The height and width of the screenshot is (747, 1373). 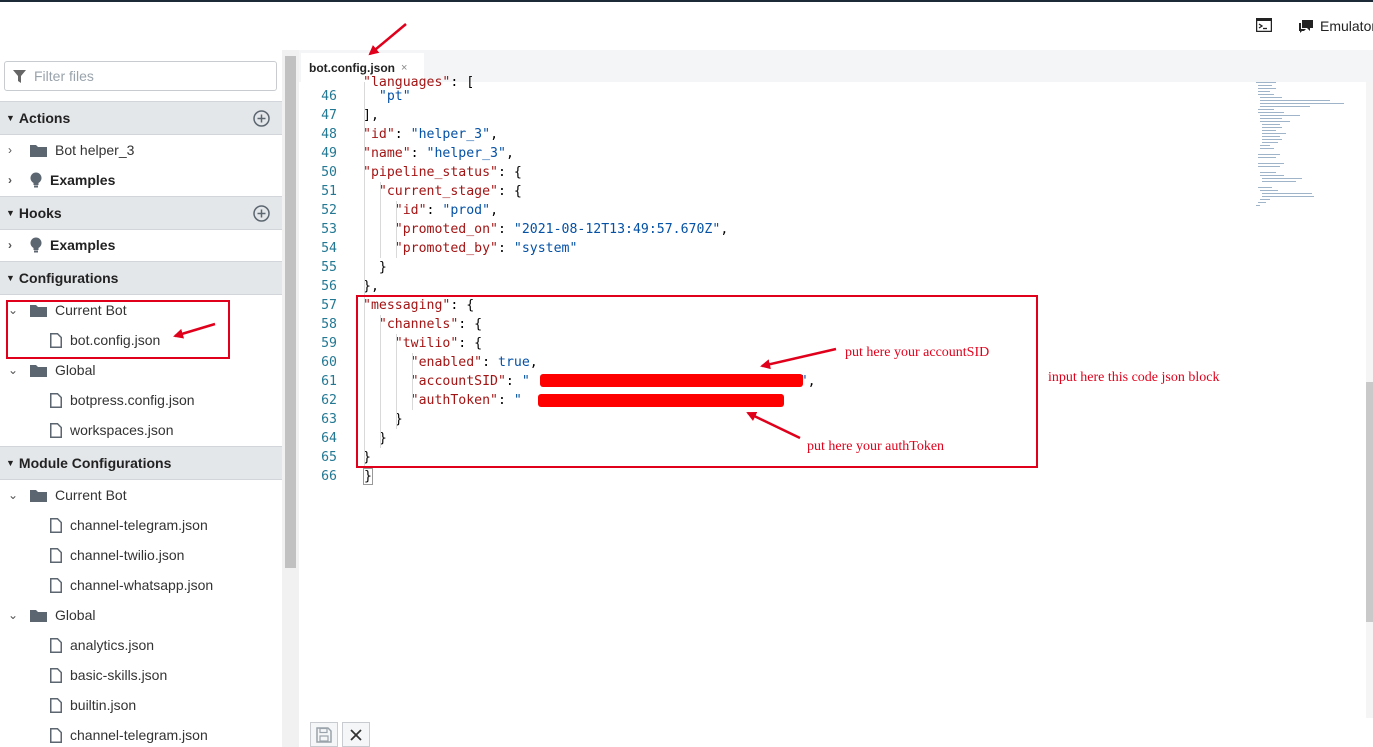 I want to click on line-number: 58, so click(x=329, y=324).